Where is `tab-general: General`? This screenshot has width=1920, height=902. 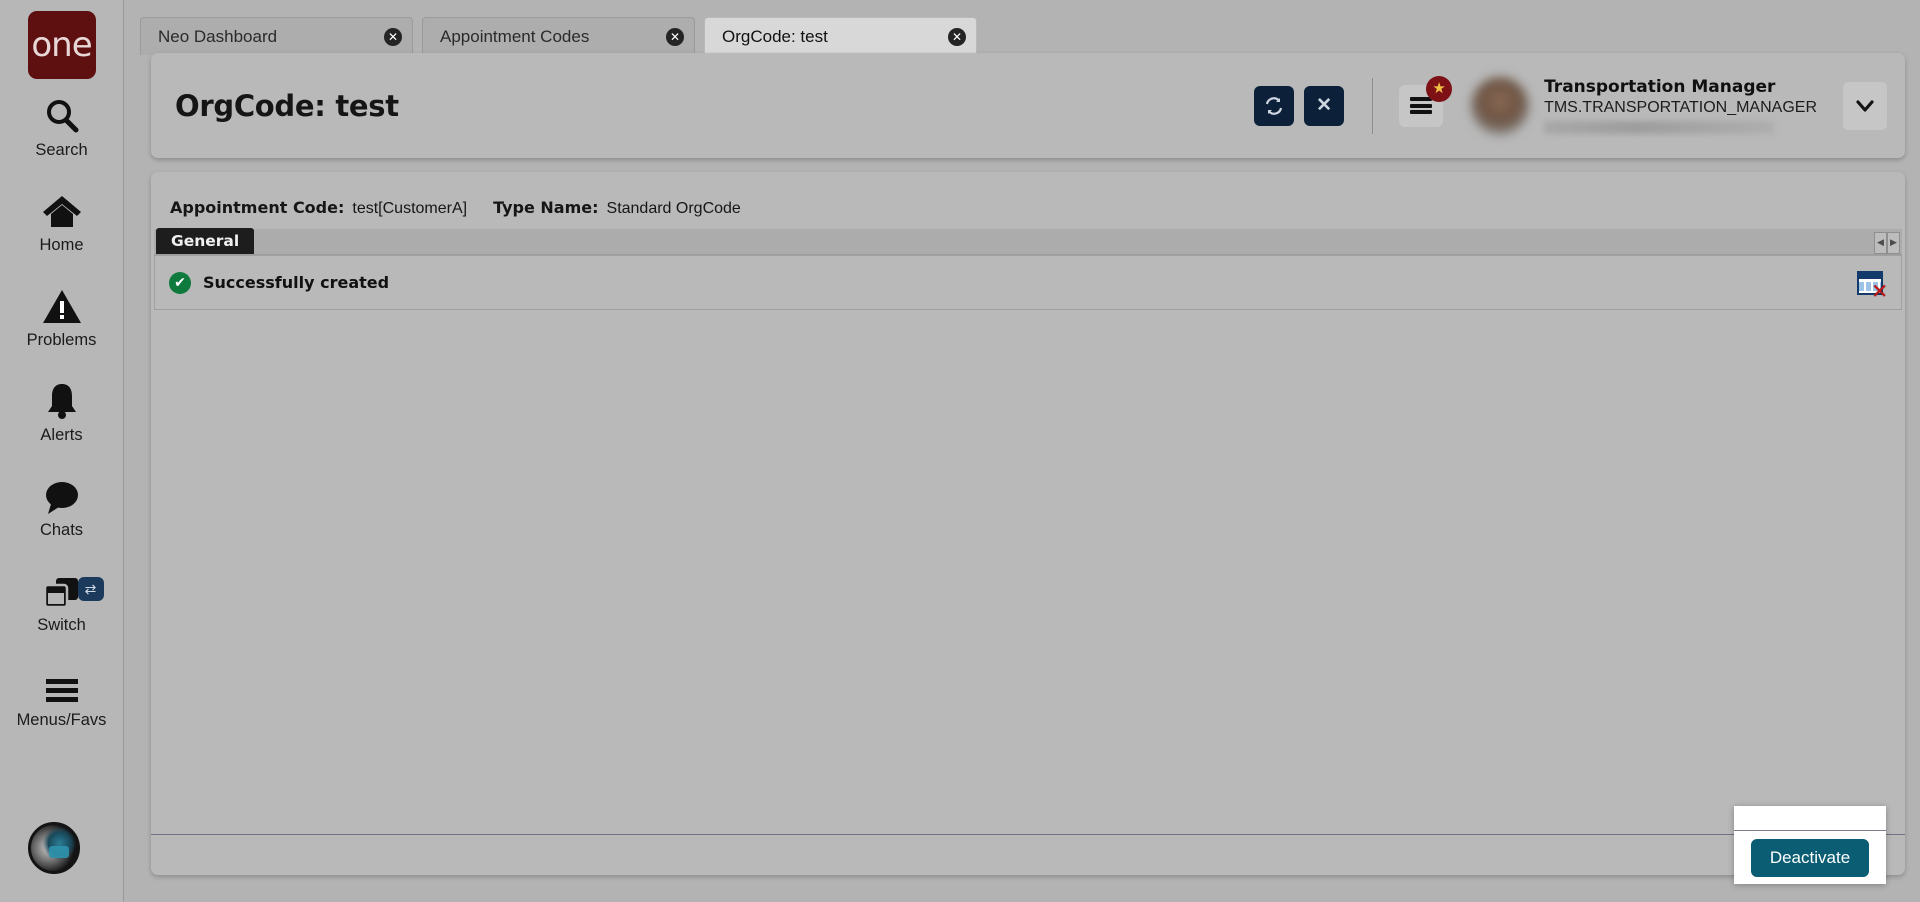 tab-general: General is located at coordinates (205, 241).